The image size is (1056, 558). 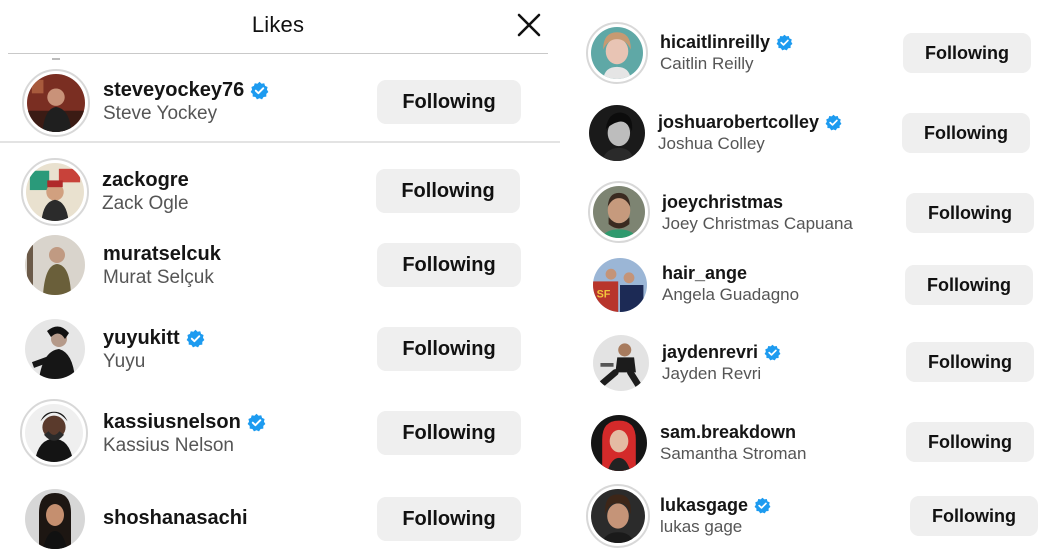 What do you see at coordinates (738, 122) in the screenshot?
I see `username: joshuarobertcolley` at bounding box center [738, 122].